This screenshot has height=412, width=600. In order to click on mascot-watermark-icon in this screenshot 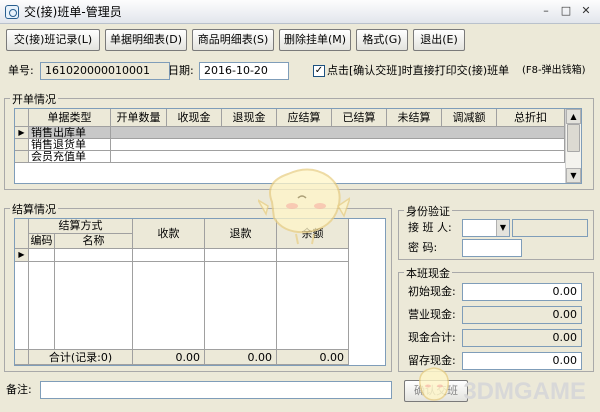, I will do `click(304, 206)`.